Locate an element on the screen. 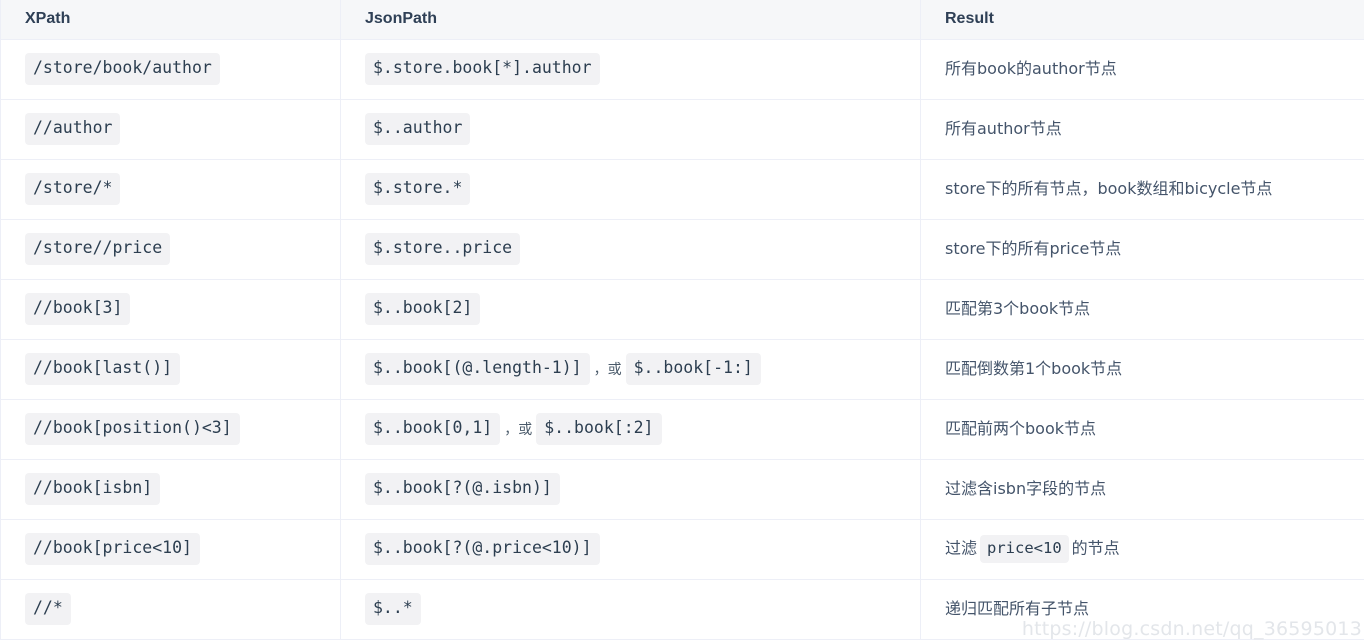 The width and height of the screenshot is (1364, 644). table-header: XPath JsonPath Result is located at coordinates (682, 20).